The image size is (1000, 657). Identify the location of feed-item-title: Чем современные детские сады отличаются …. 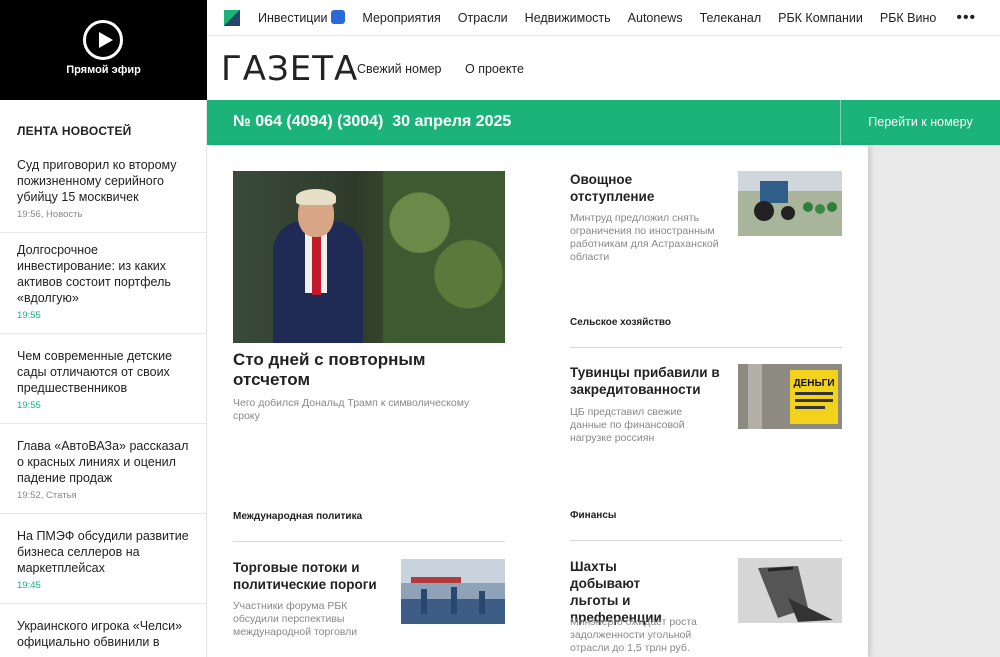
(103, 372).